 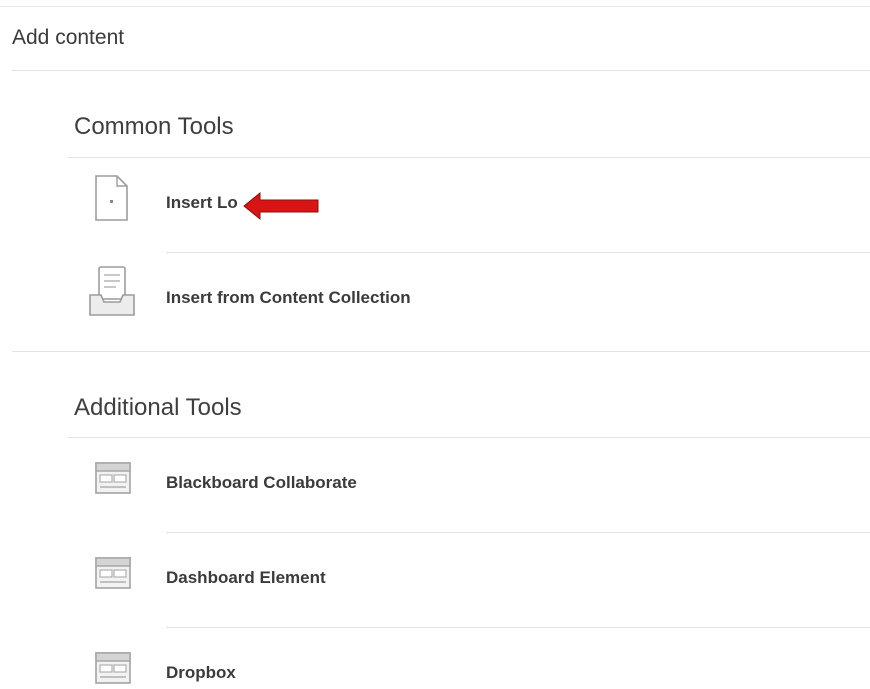 What do you see at coordinates (246, 577) in the screenshot?
I see `dashboard-element-label: Dashboard Element` at bounding box center [246, 577].